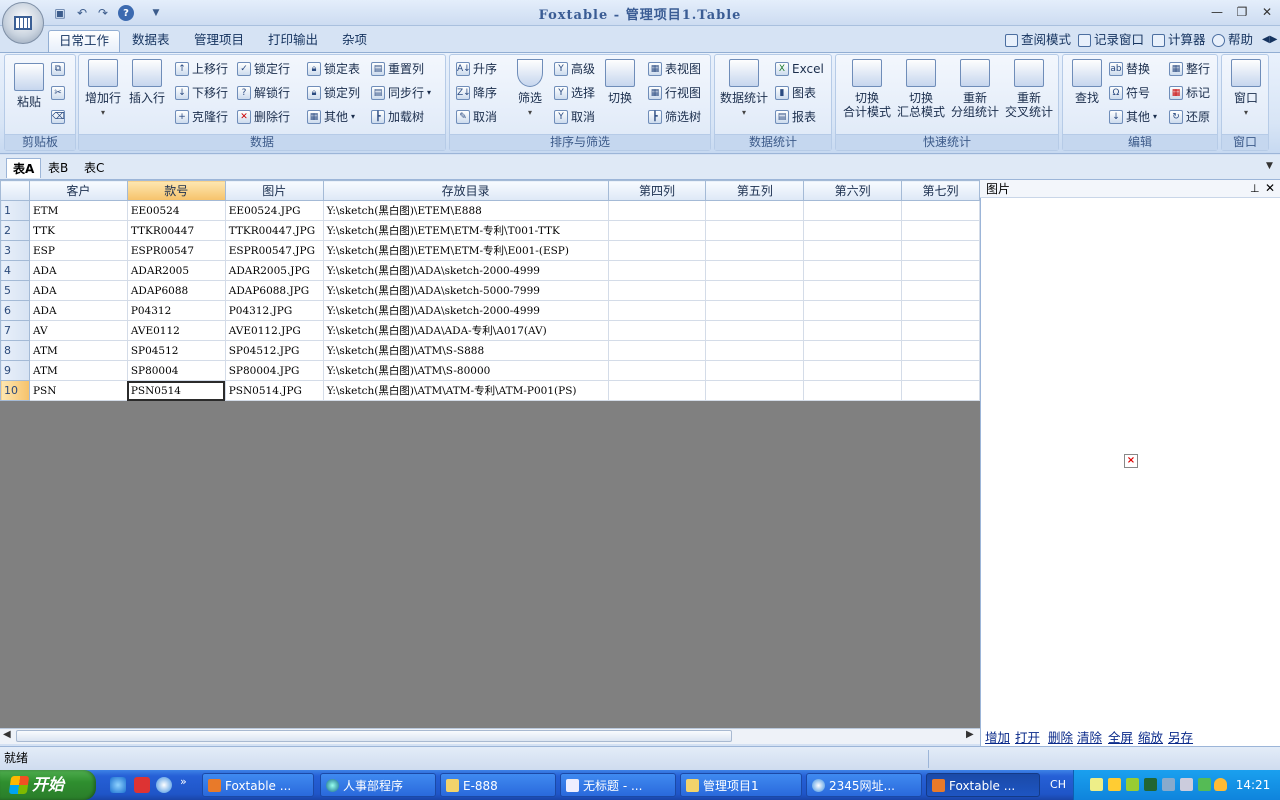  What do you see at coordinates (1111, 40) in the screenshot?
I see `record-window-link: 记录窗口` at bounding box center [1111, 40].